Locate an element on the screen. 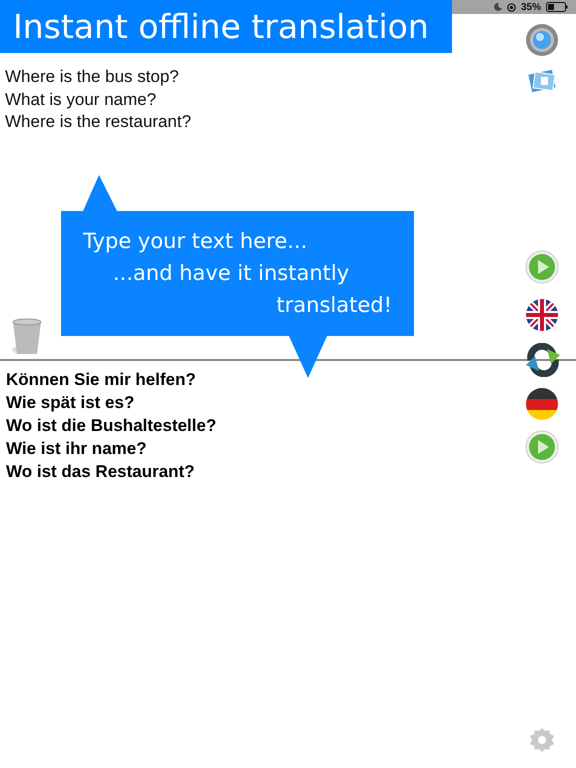  translated-text-line: Wie ist ihr name? is located at coordinates (76, 449).